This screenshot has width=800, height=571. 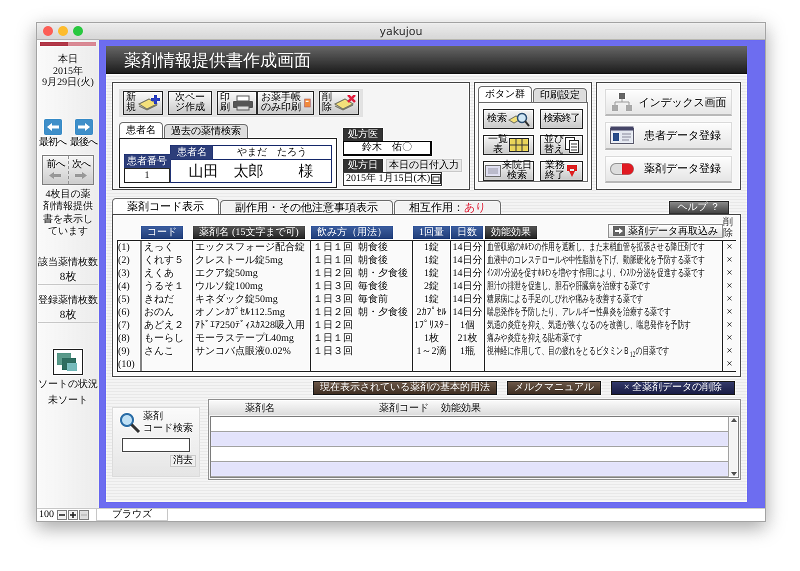 What do you see at coordinates (404, 388) in the screenshot?
I see `action-button: 現在表示されている薬剤の基本的用法` at bounding box center [404, 388].